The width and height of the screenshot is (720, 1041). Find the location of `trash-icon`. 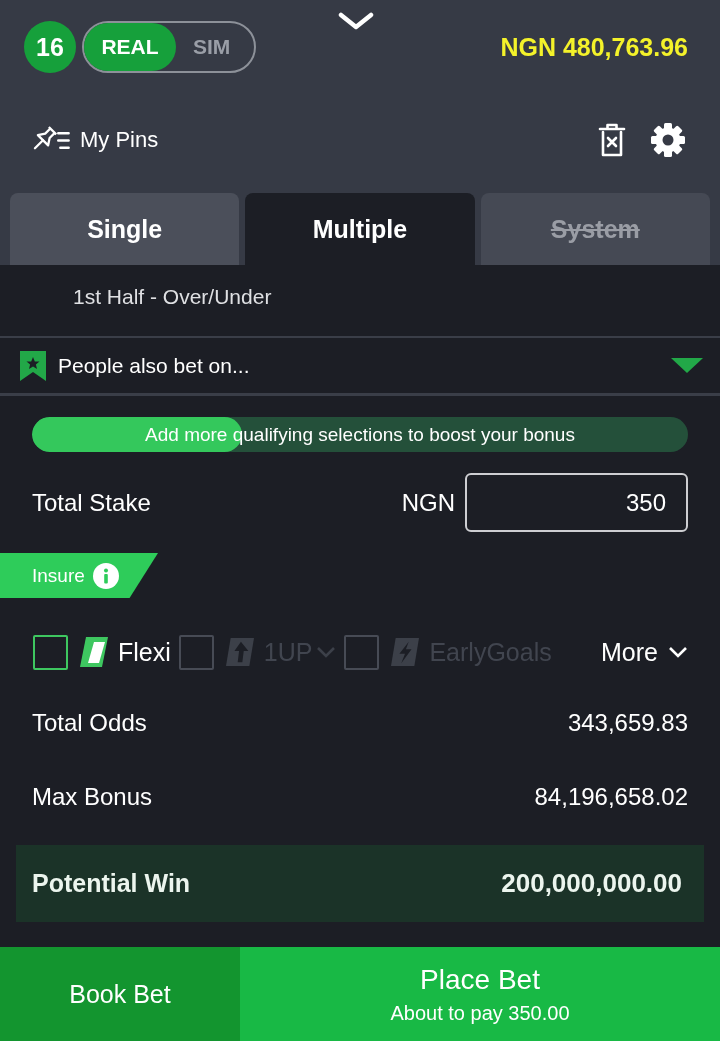

trash-icon is located at coordinates (612, 140).